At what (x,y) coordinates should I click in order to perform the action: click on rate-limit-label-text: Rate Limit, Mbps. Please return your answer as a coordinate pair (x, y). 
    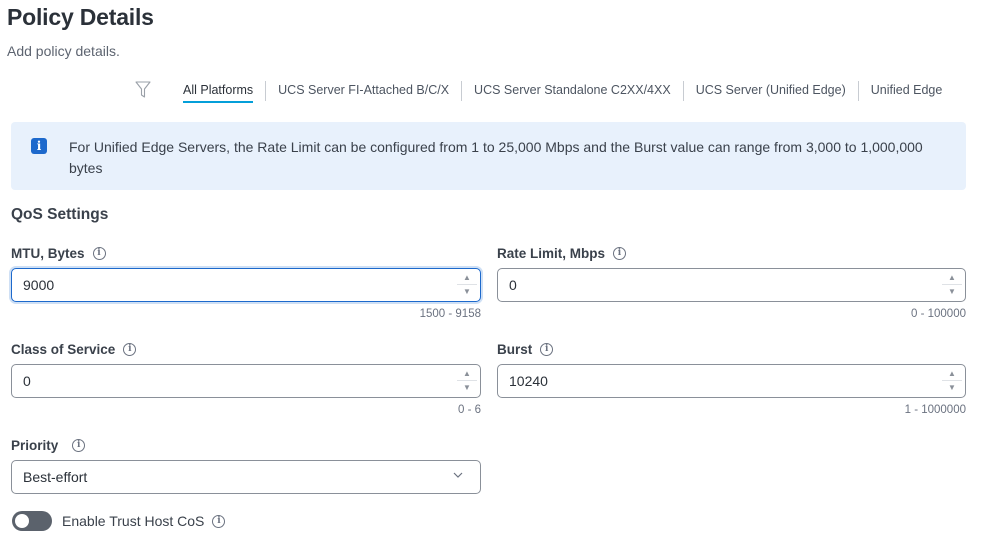
    Looking at the image, I should click on (551, 253).